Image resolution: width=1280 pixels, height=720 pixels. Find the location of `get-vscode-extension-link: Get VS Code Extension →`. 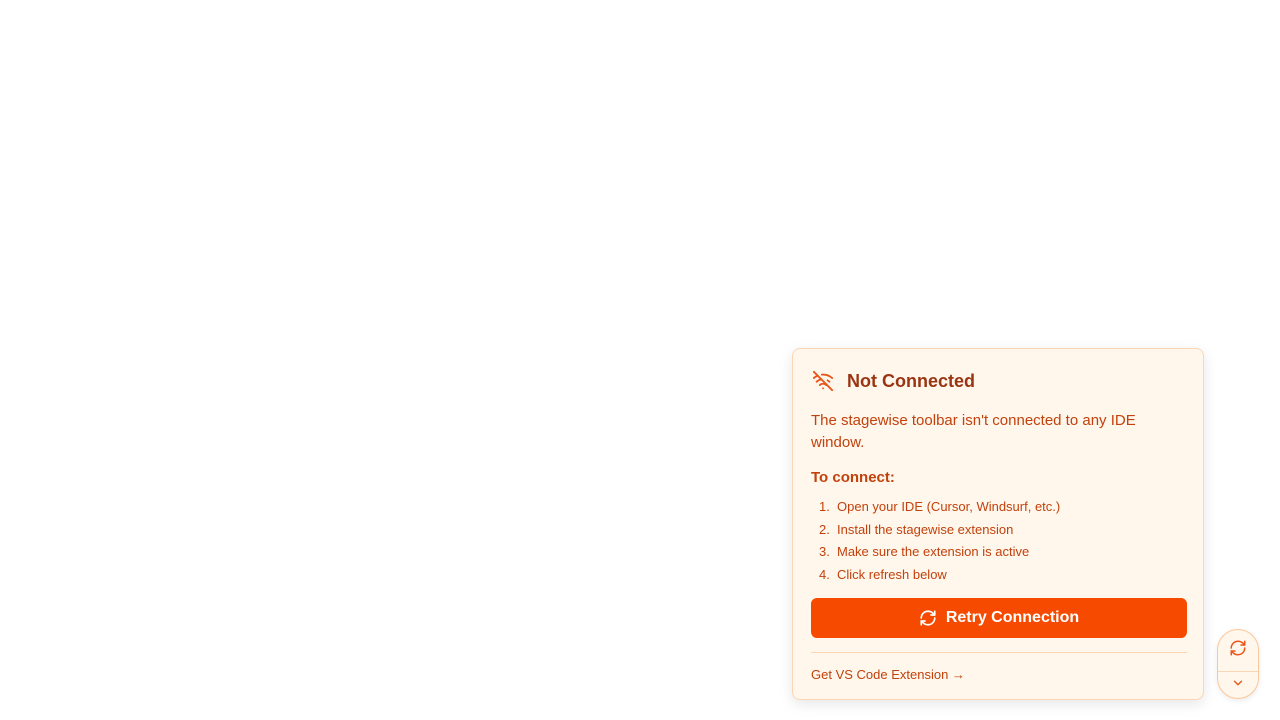

get-vscode-extension-link: Get VS Code Extension → is located at coordinates (888, 675).